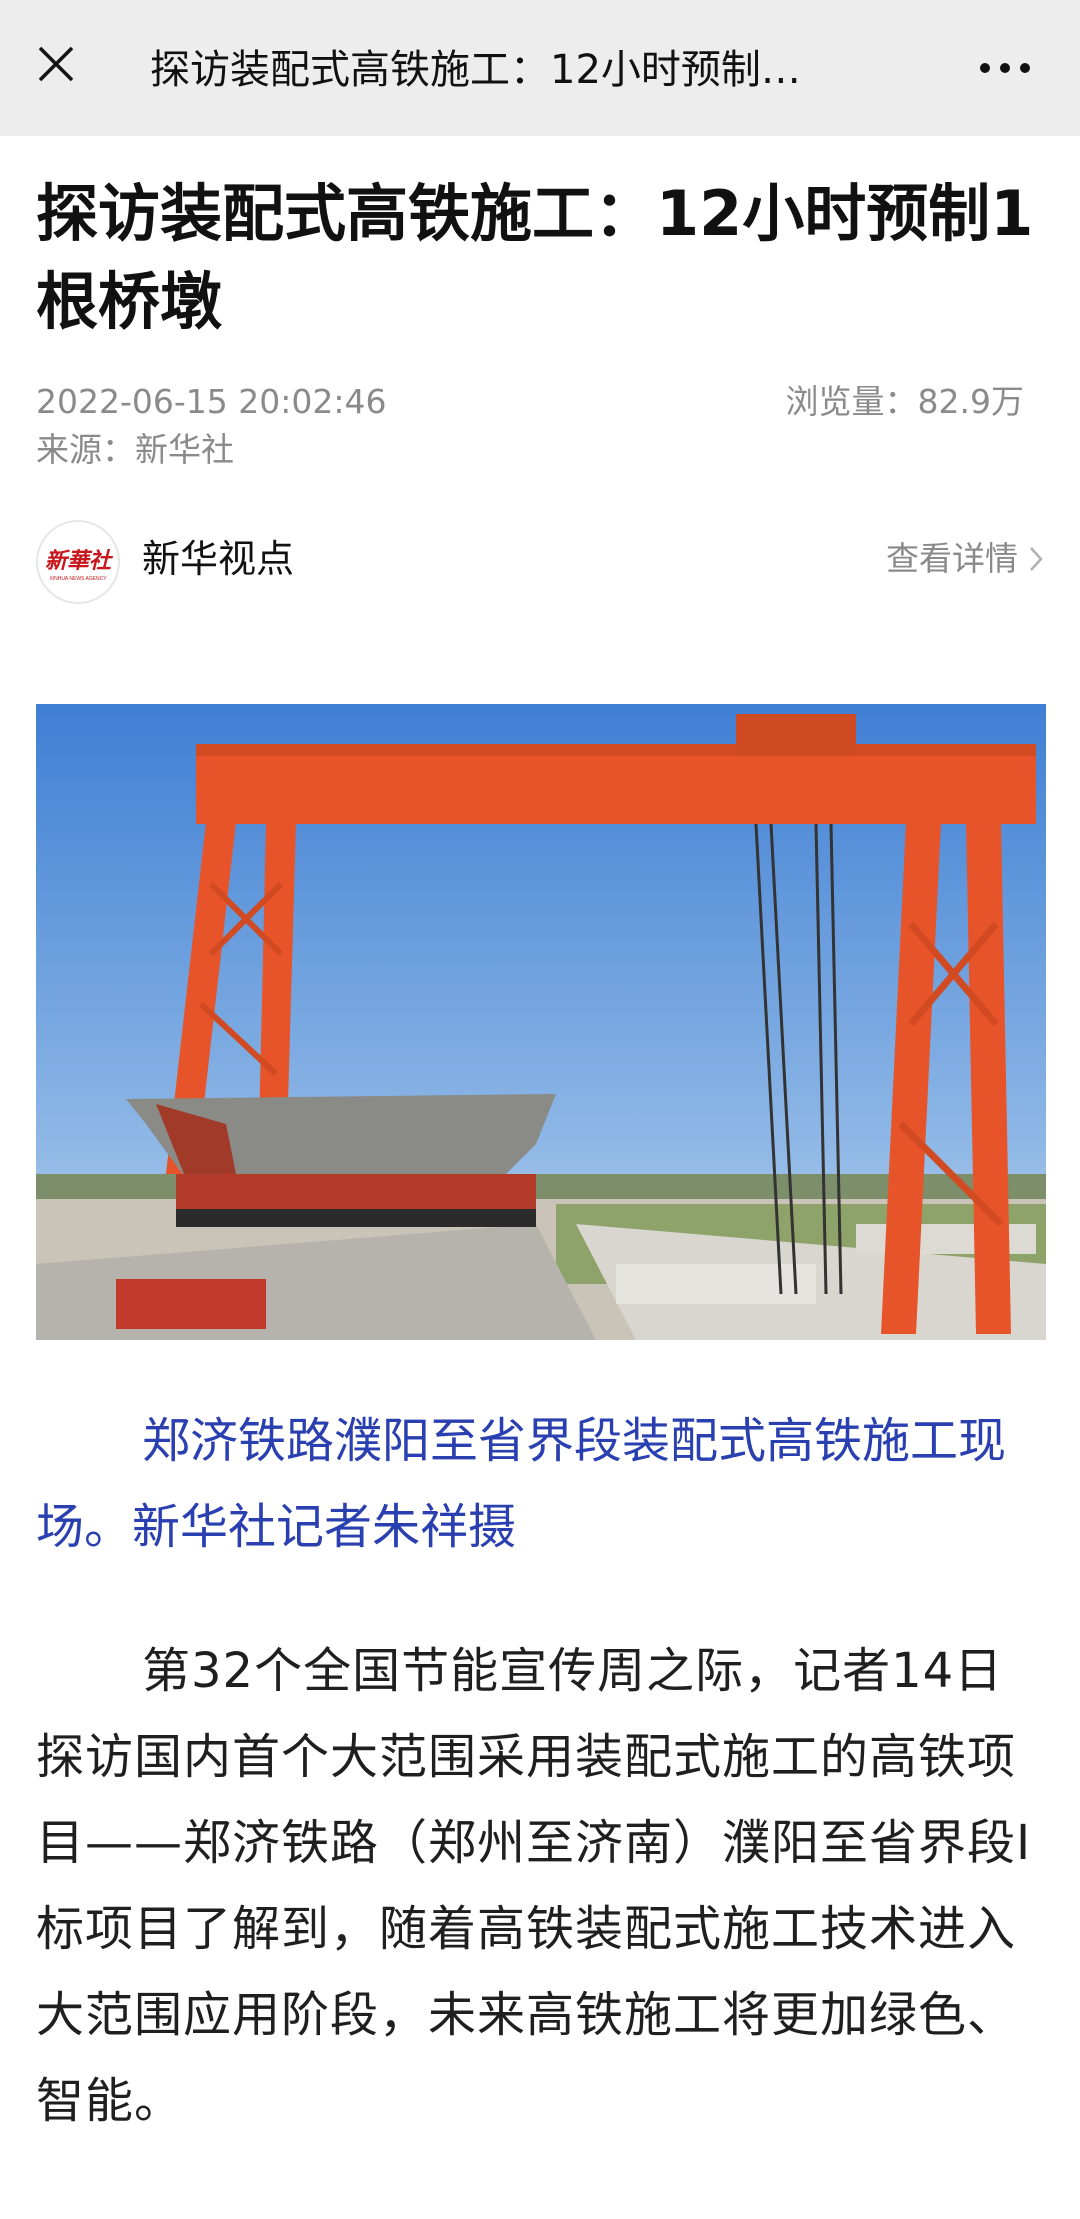 The width and height of the screenshot is (1080, 2219). I want to click on article-title: 探访装配式高铁施工：12小时预制1根桥墩, so click(535, 257).